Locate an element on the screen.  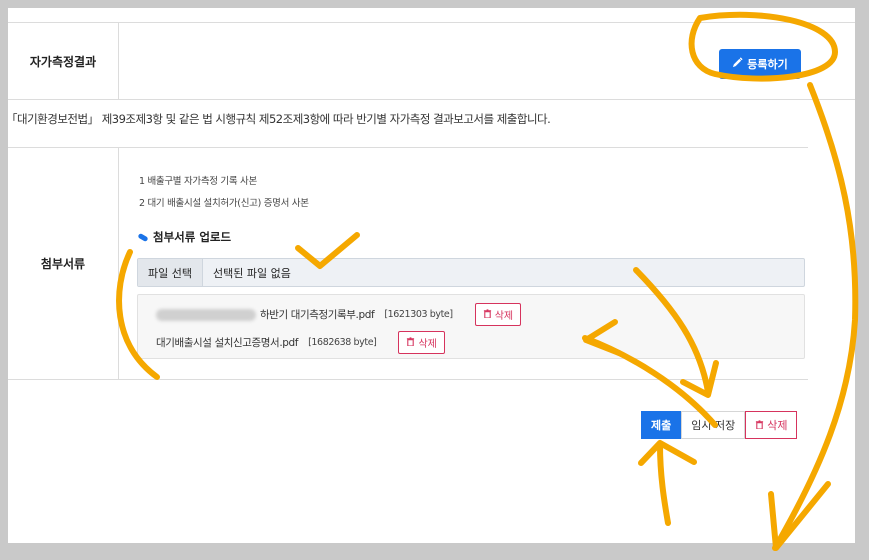
delete-button: 삭제 is located at coordinates (771, 425).